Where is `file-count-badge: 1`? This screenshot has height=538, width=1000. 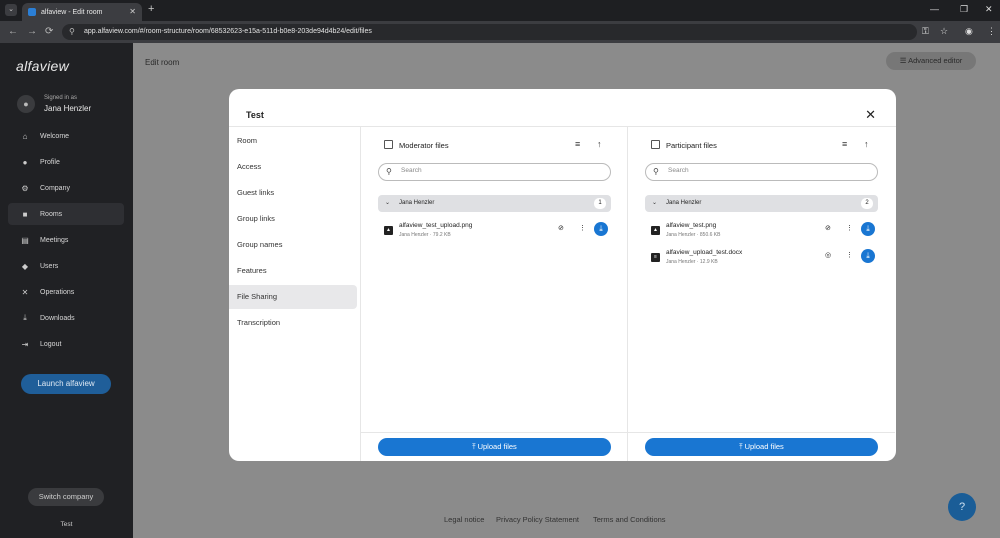
file-count-badge: 1 is located at coordinates (600, 203).